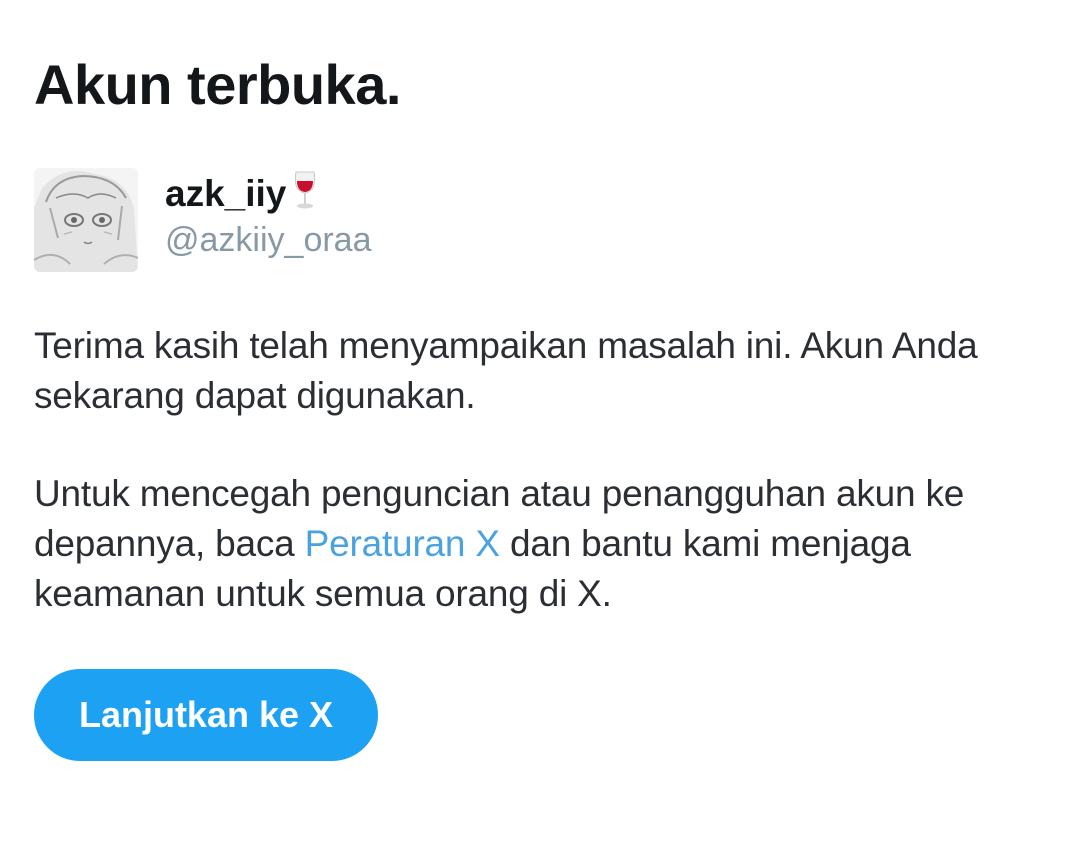  I want to click on page-title: Akun terbuka., so click(217, 84).